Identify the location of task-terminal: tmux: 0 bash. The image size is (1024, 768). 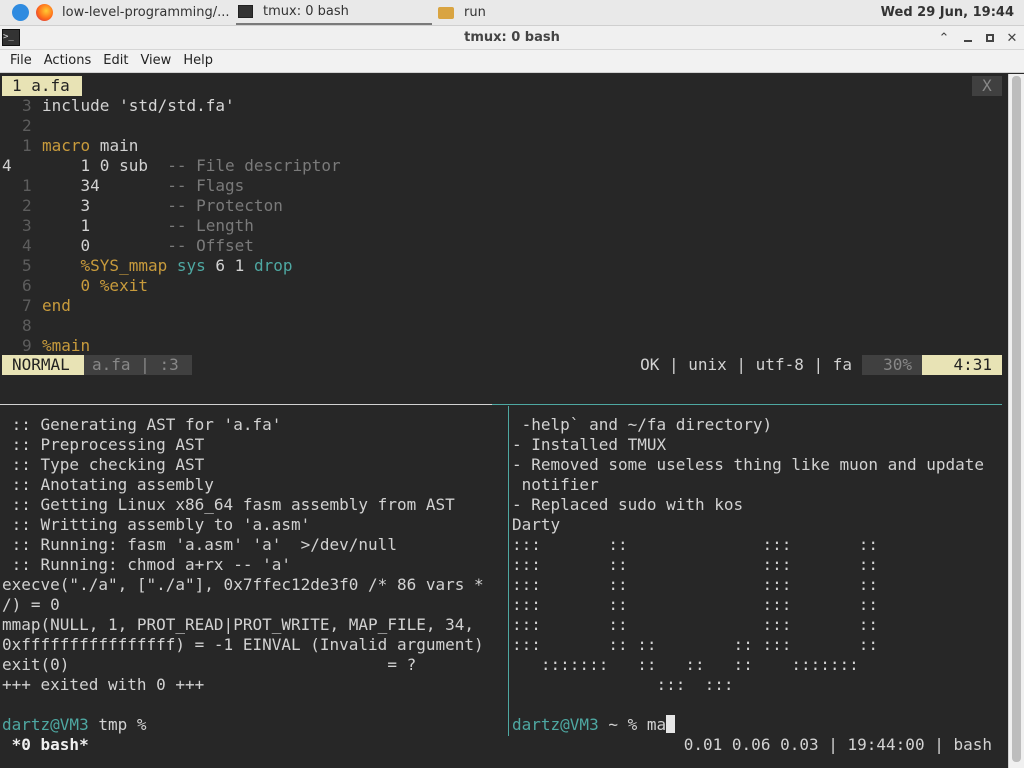
(334, 12).